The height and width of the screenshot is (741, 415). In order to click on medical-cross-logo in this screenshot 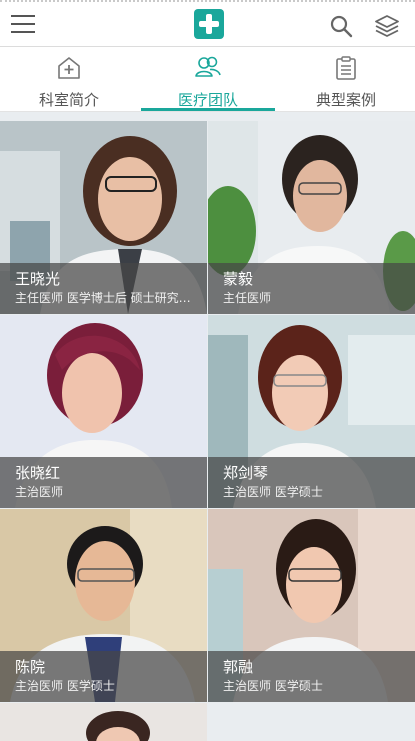, I will do `click(209, 24)`.